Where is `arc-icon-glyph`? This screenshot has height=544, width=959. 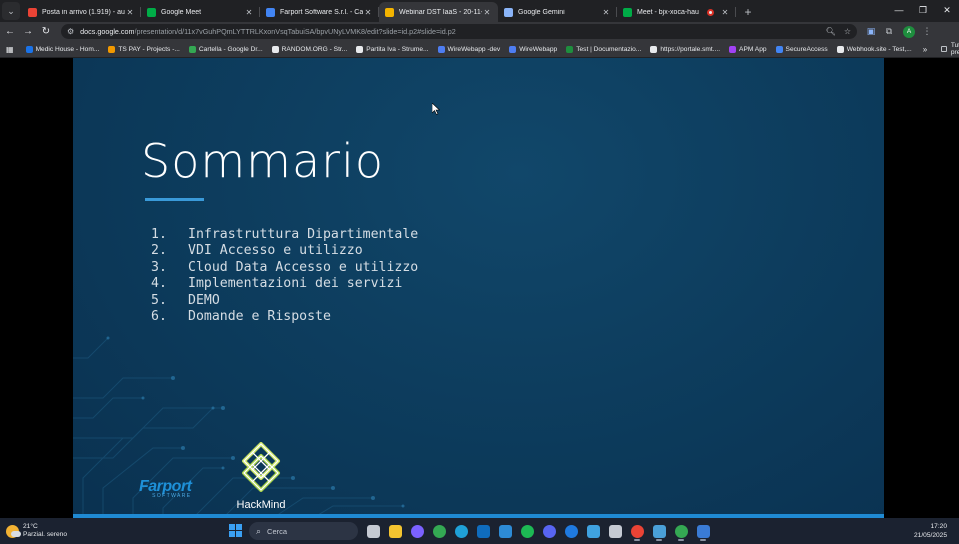
arc-icon-glyph is located at coordinates (571, 531).